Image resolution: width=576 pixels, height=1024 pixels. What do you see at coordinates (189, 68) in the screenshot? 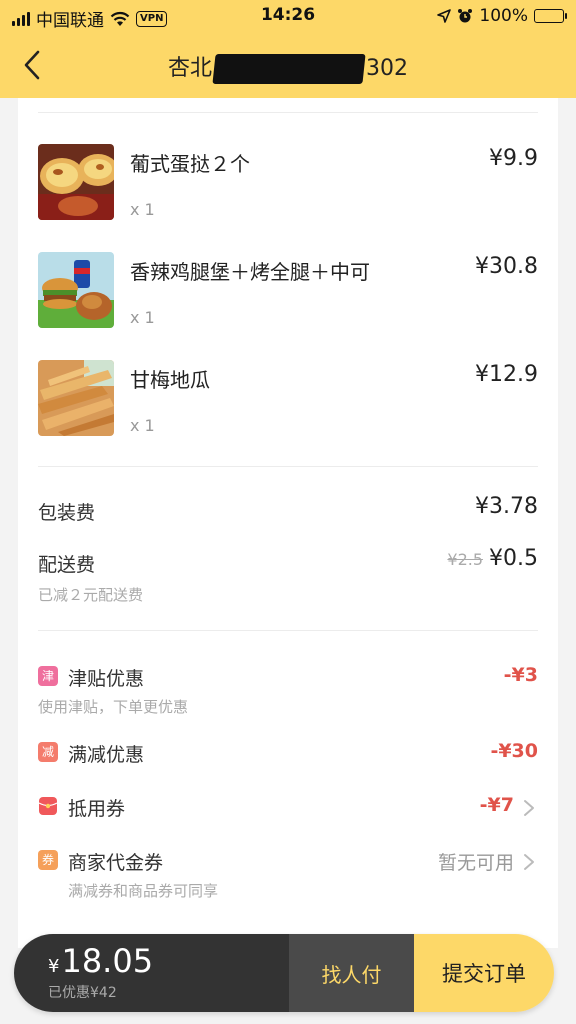
I see `address-prefix: 杏北` at bounding box center [189, 68].